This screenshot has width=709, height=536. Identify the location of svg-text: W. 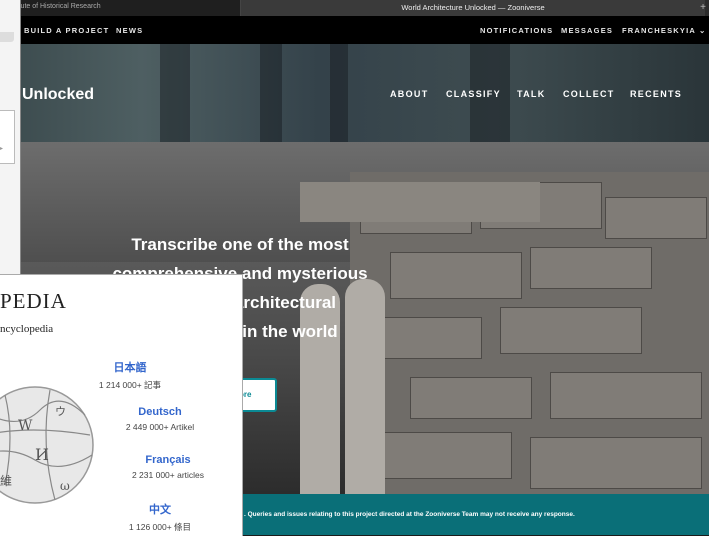
(25, 426).